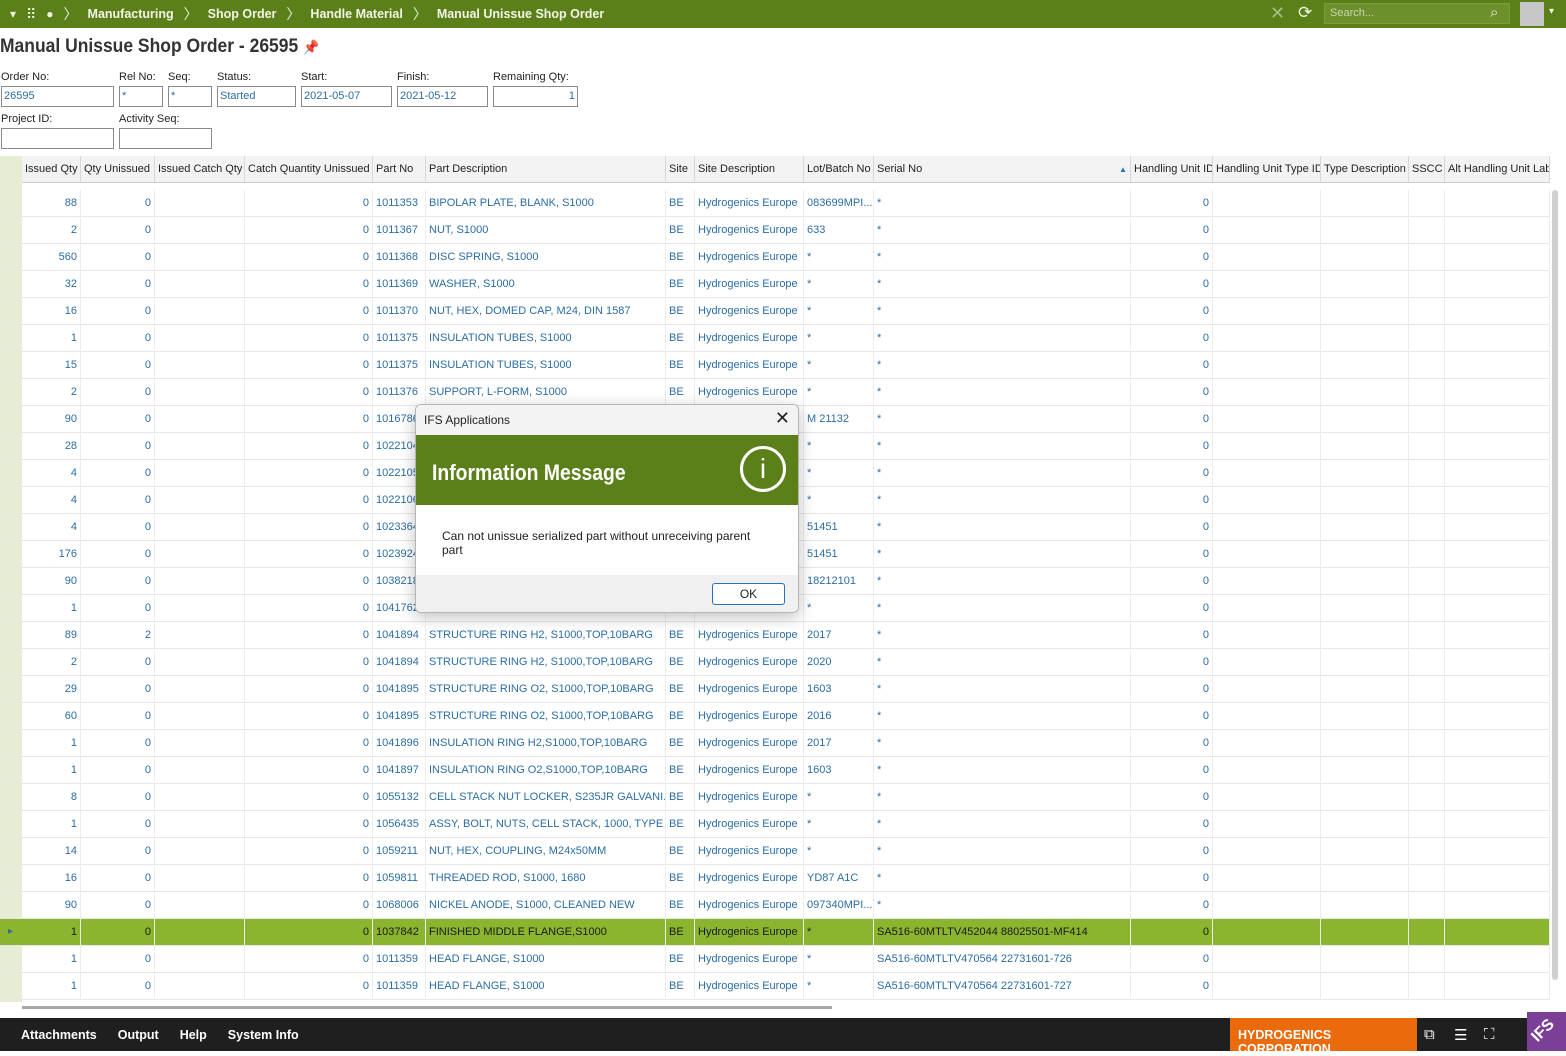  I want to click on table-cell: 1037842, so click(399, 932).